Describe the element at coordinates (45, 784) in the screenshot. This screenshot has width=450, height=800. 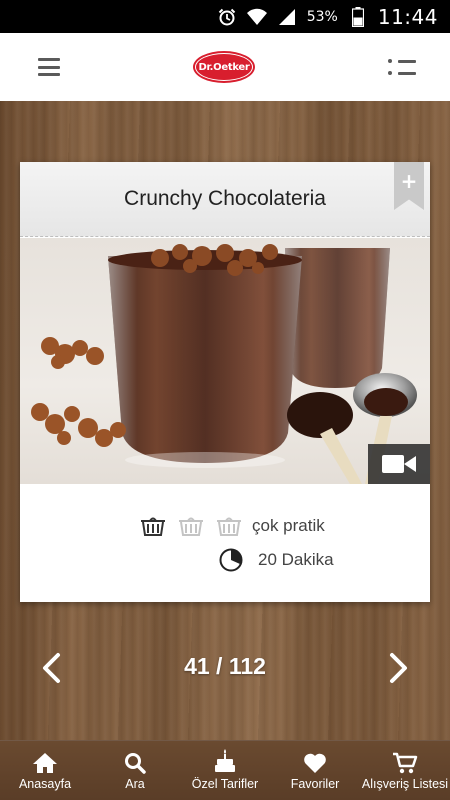
I see `nav-label: Anasayfa` at that location.